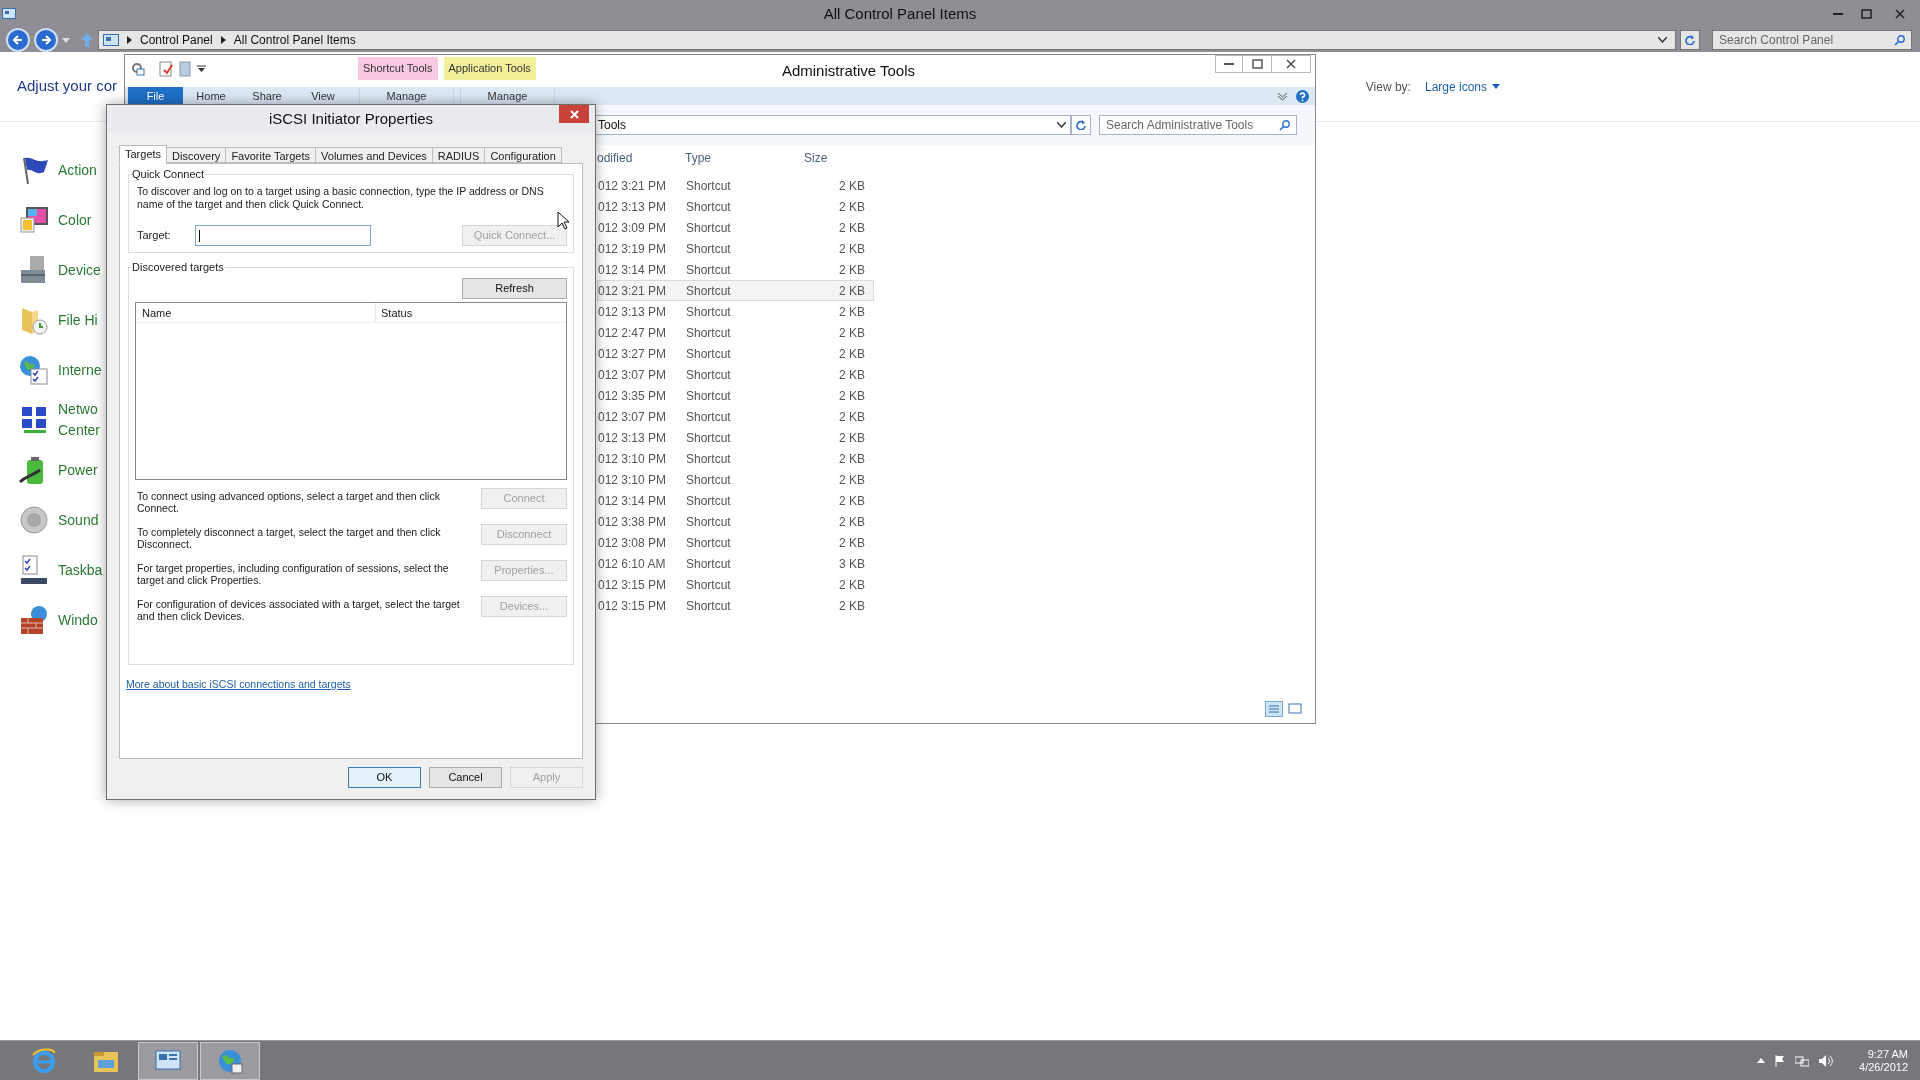  Describe the element at coordinates (1780, 1060) in the screenshot. I see `flag-icon` at that location.